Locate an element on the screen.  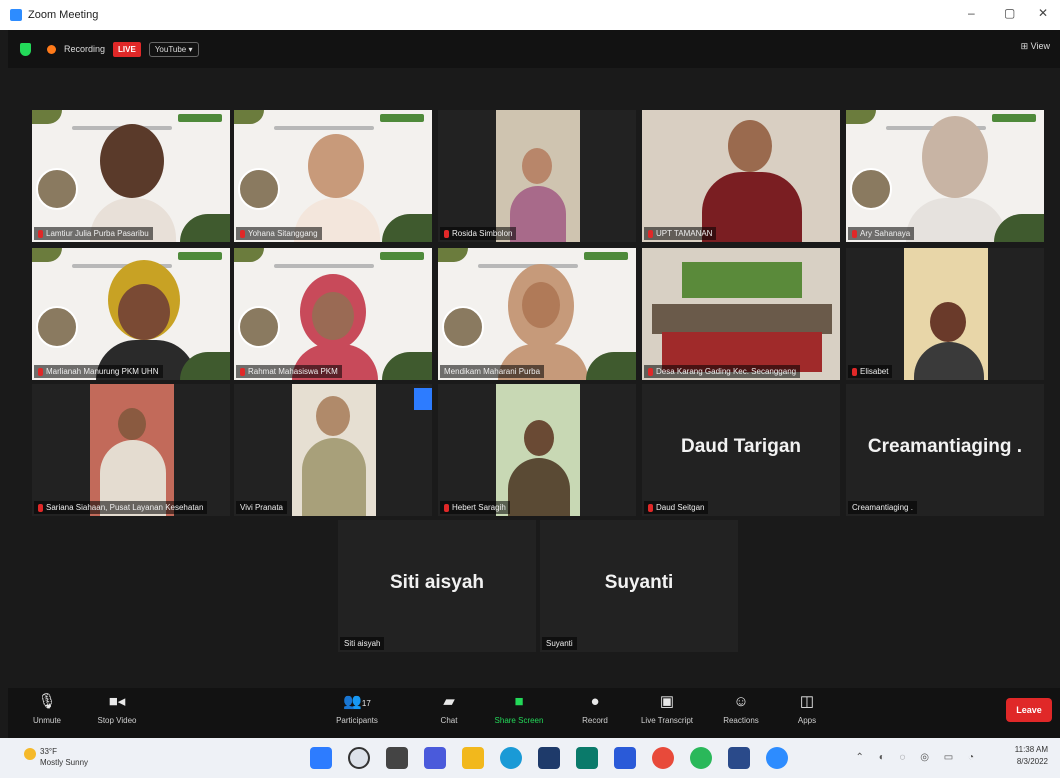
task-view-icon is located at coordinates (397, 758).